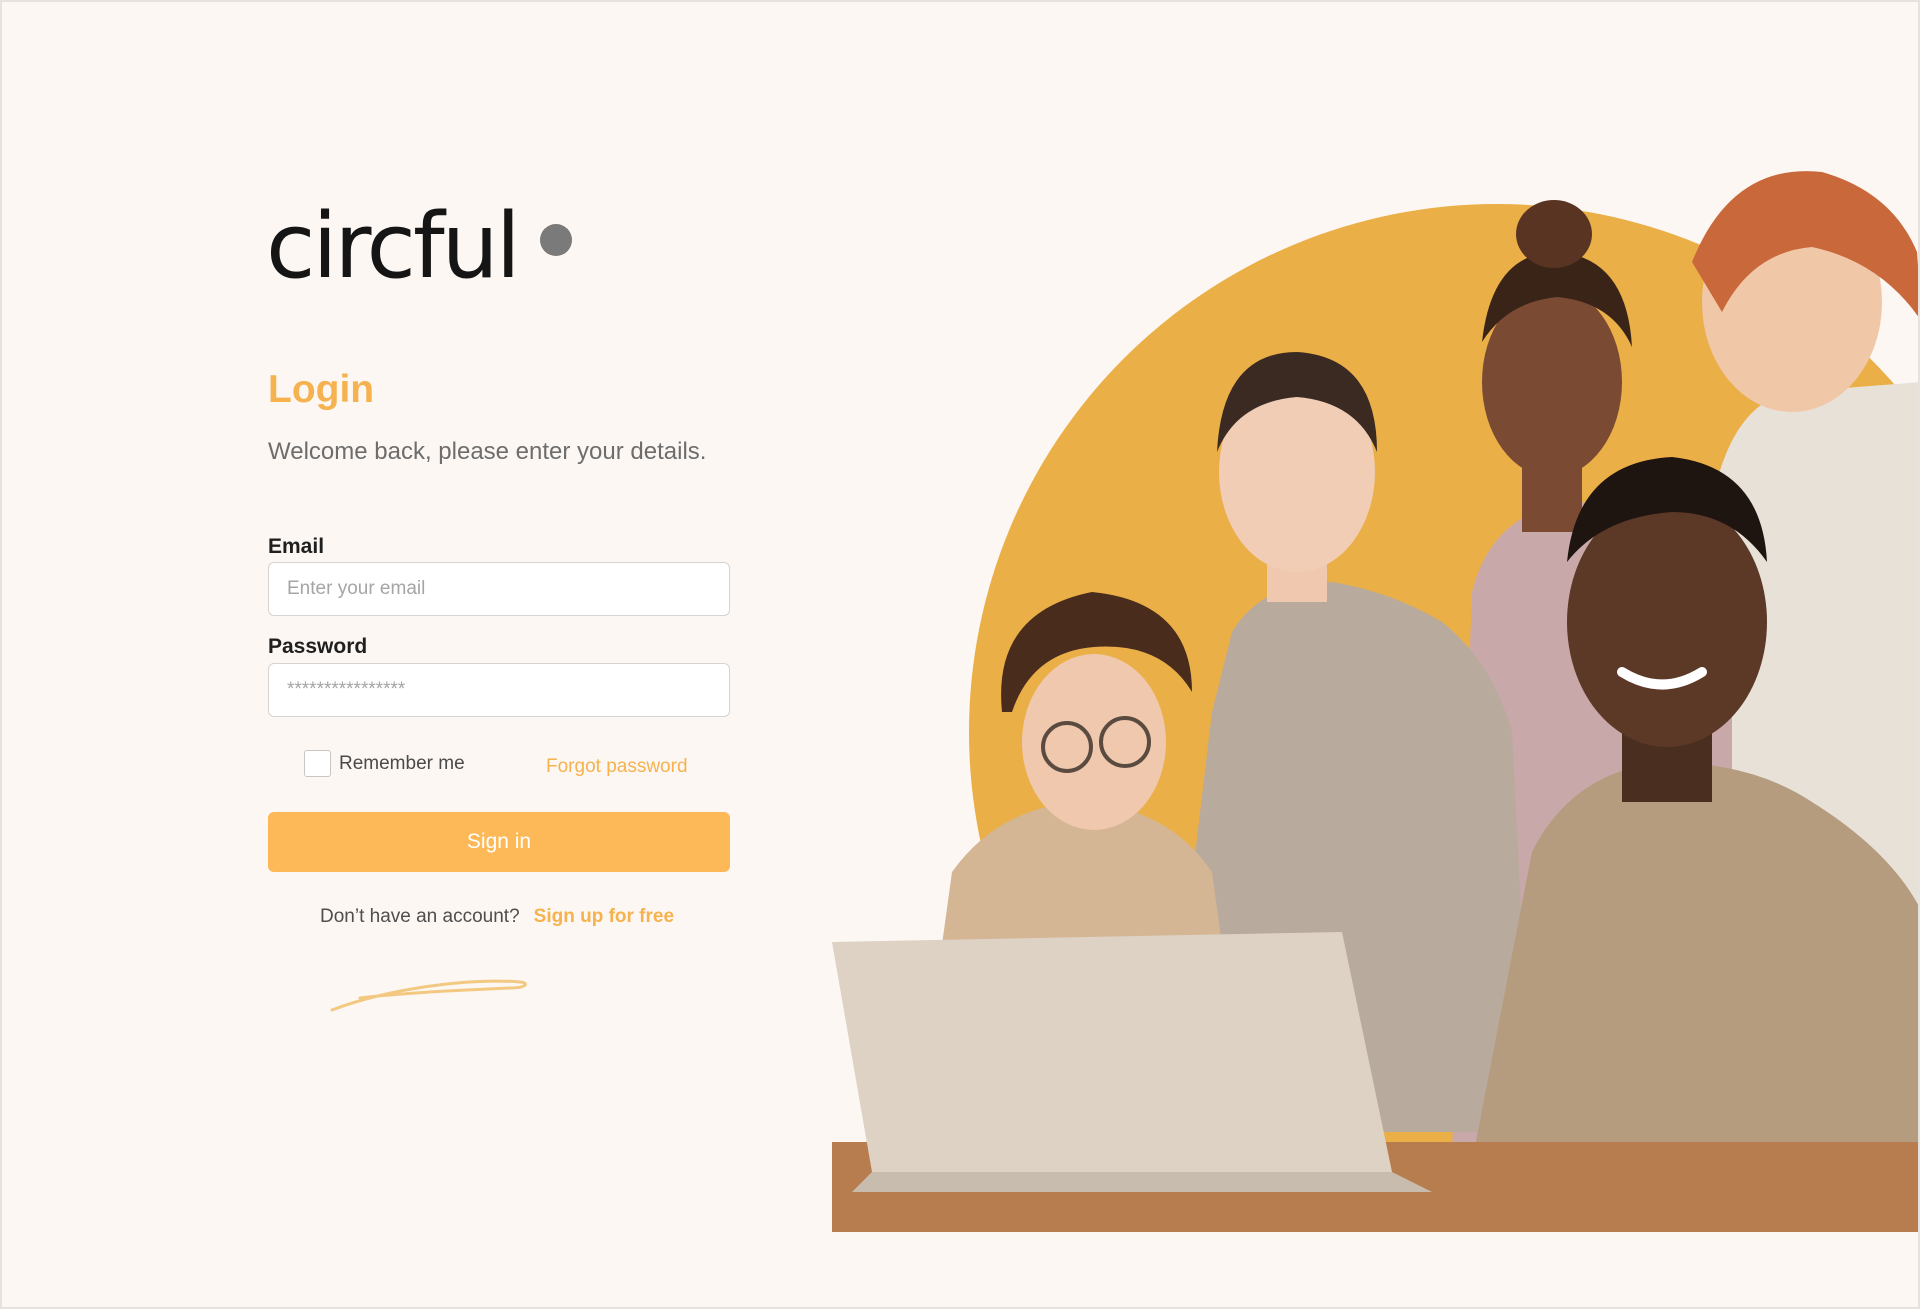 Image resolution: width=1920 pixels, height=1309 pixels. I want to click on password-field, so click(499, 690).